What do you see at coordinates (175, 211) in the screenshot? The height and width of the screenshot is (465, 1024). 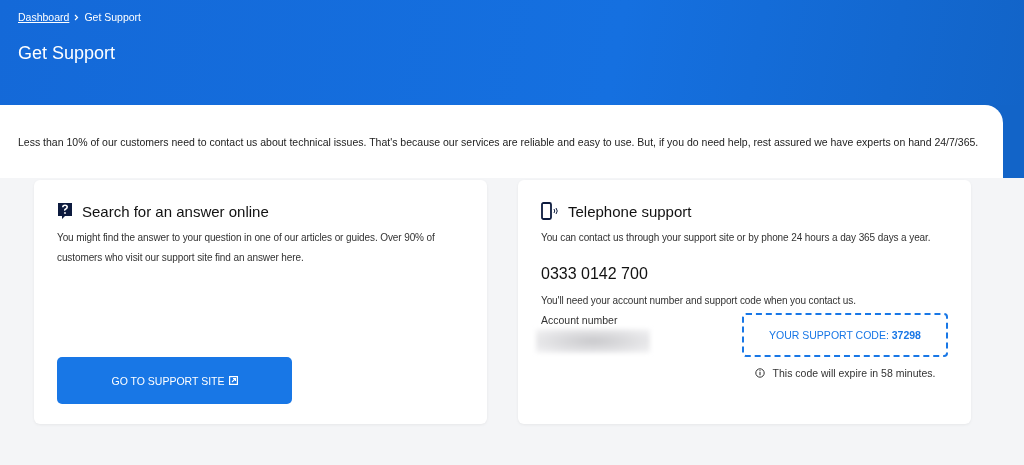 I see `card-title: Search for an answer online` at bounding box center [175, 211].